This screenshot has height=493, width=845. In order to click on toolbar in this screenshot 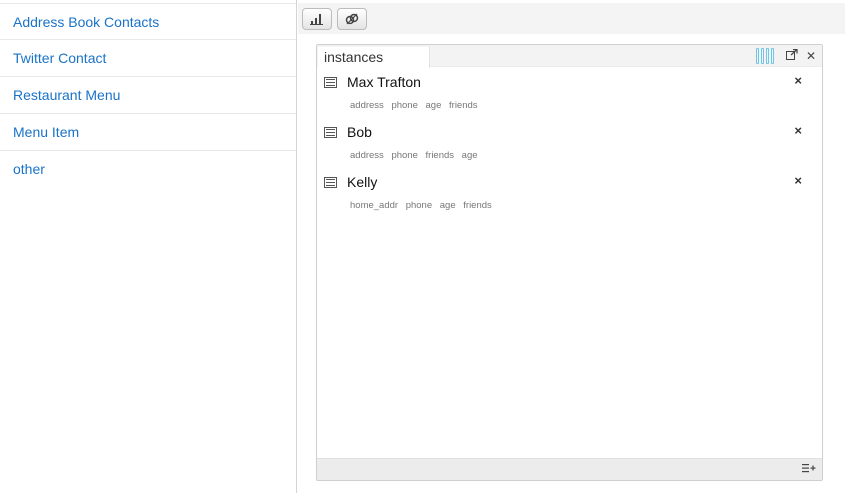, I will do `click(571, 18)`.